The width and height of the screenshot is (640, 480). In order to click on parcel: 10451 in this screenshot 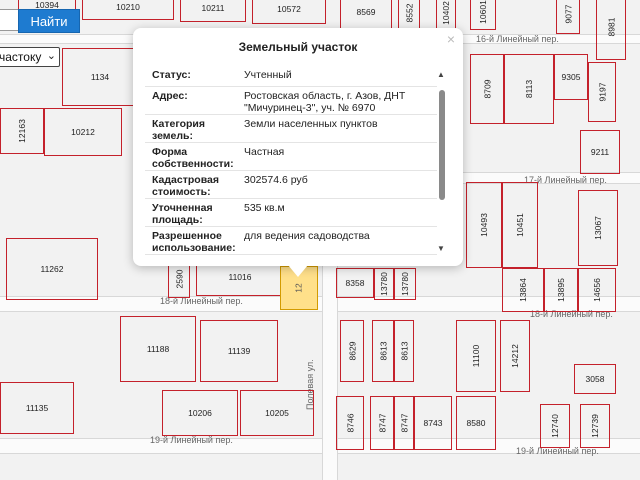, I will do `click(520, 225)`.